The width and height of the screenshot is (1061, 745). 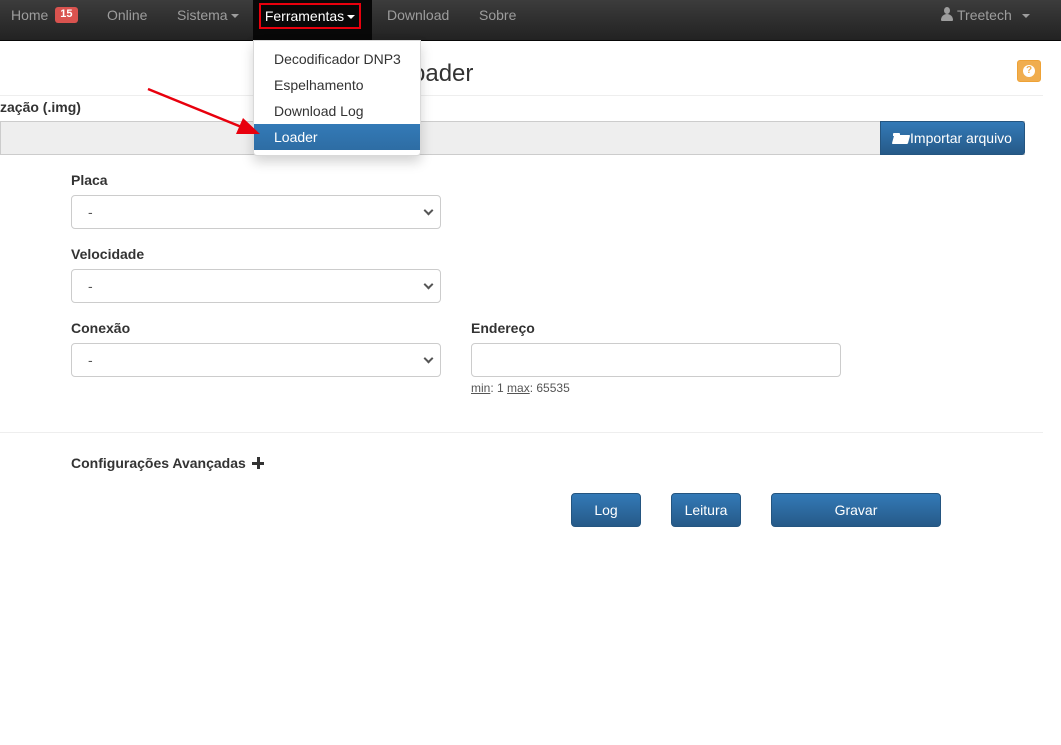 I want to click on placa-select-value: -, so click(x=90, y=212).